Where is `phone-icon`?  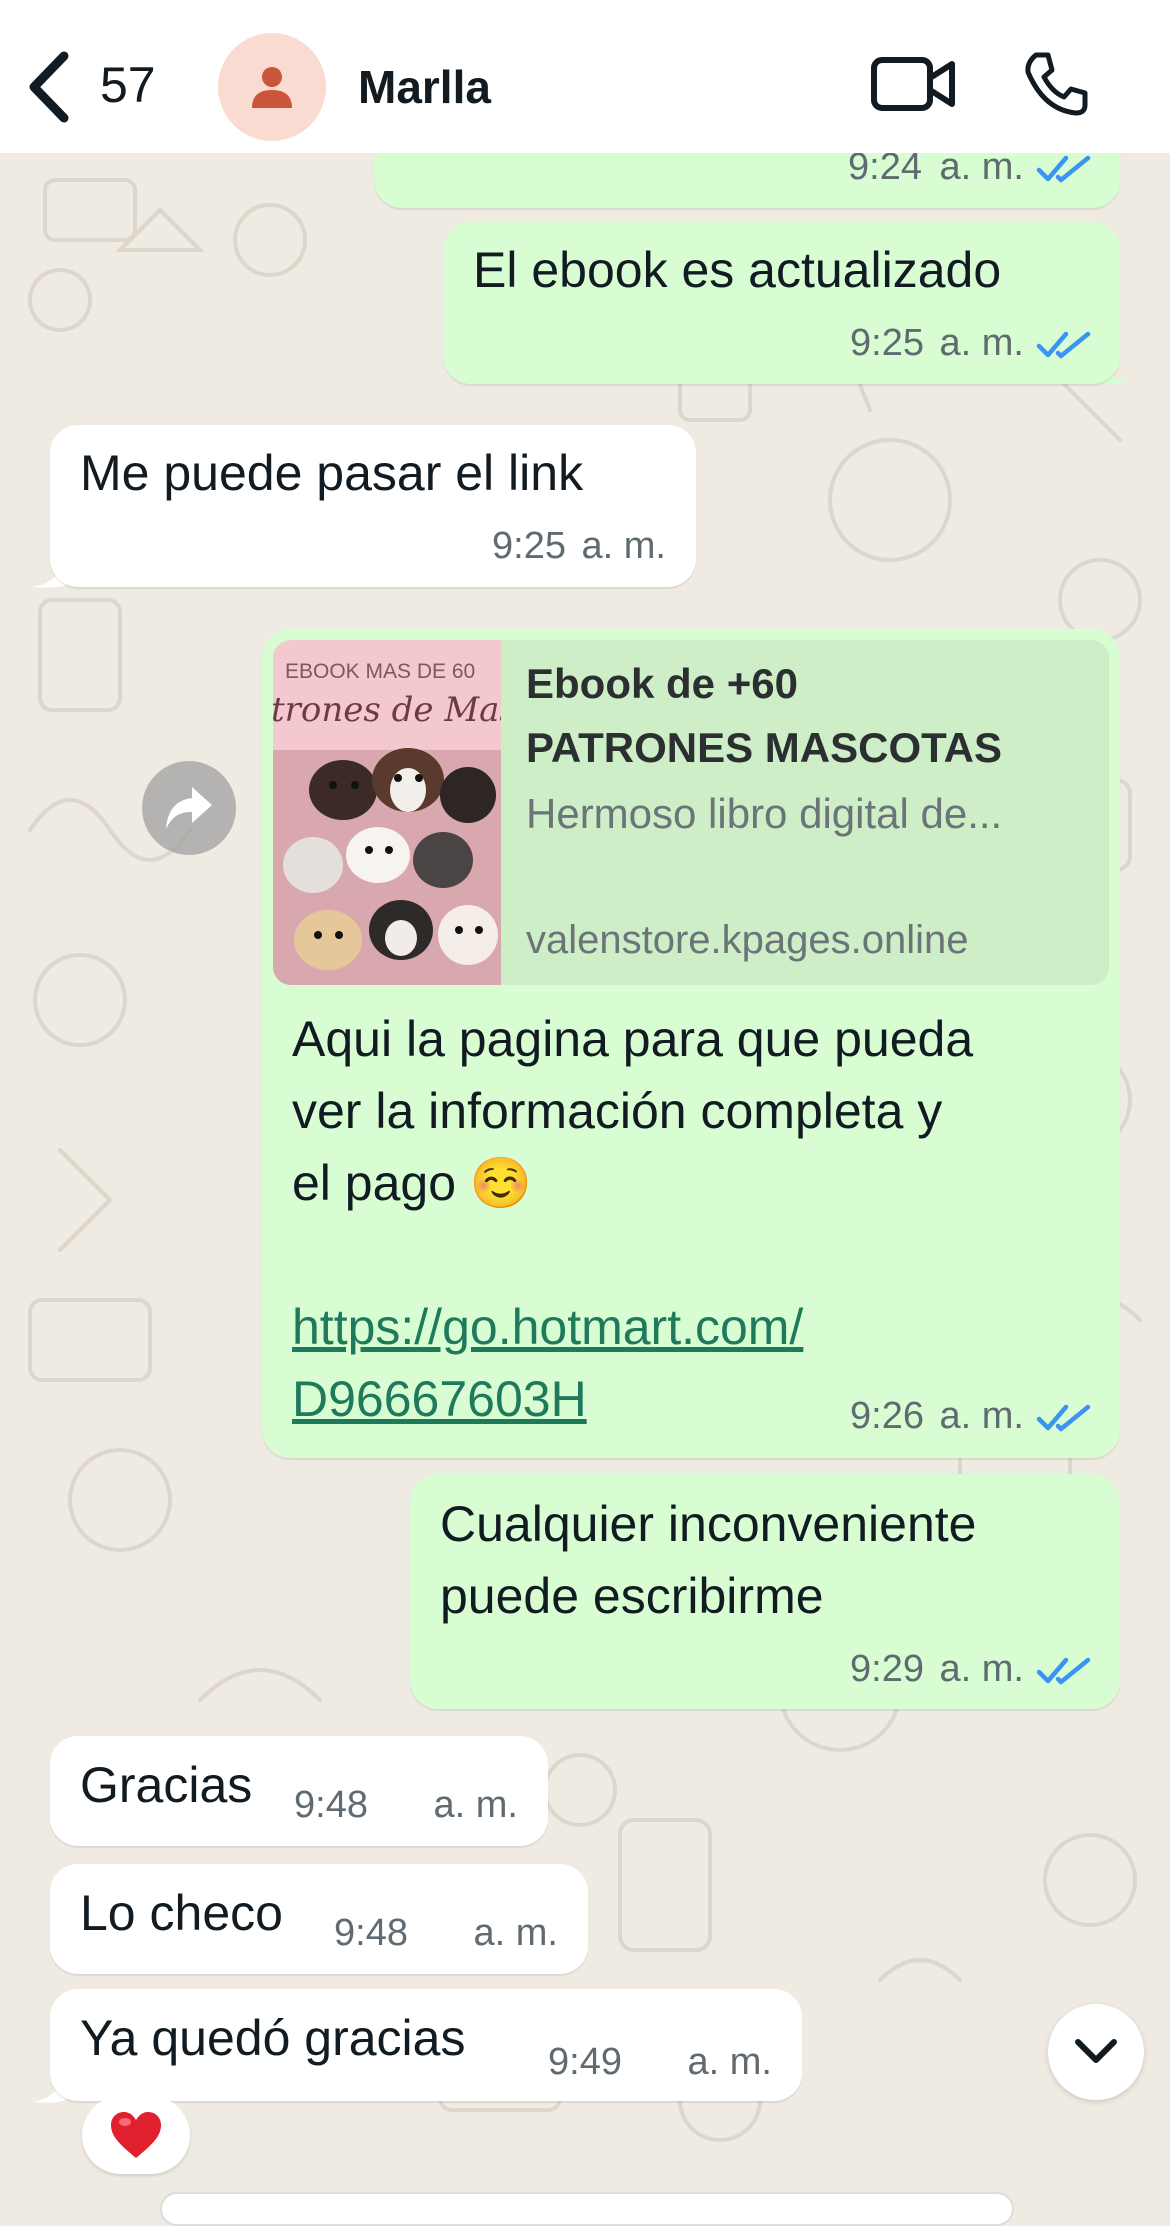 phone-icon is located at coordinates (1056, 84).